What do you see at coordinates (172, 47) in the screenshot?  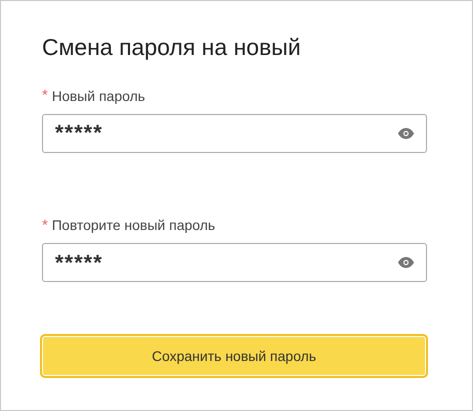 I see `form-title: Смена пароля на новый` at bounding box center [172, 47].